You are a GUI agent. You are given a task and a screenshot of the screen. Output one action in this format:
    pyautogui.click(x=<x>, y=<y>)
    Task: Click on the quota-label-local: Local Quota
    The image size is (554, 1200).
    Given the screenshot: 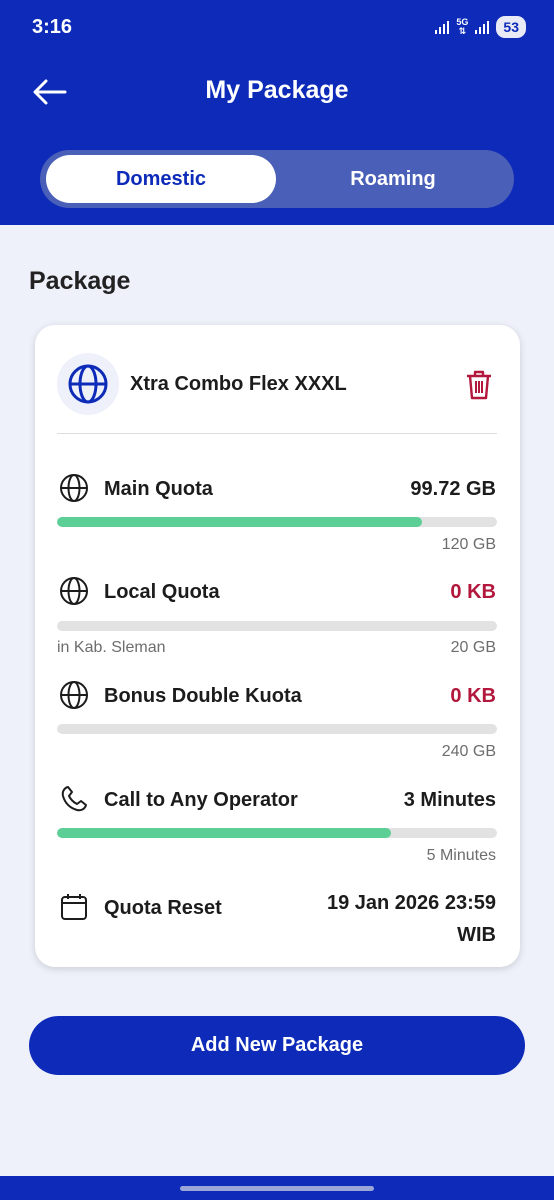 What is the action you would take?
    pyautogui.click(x=162, y=592)
    